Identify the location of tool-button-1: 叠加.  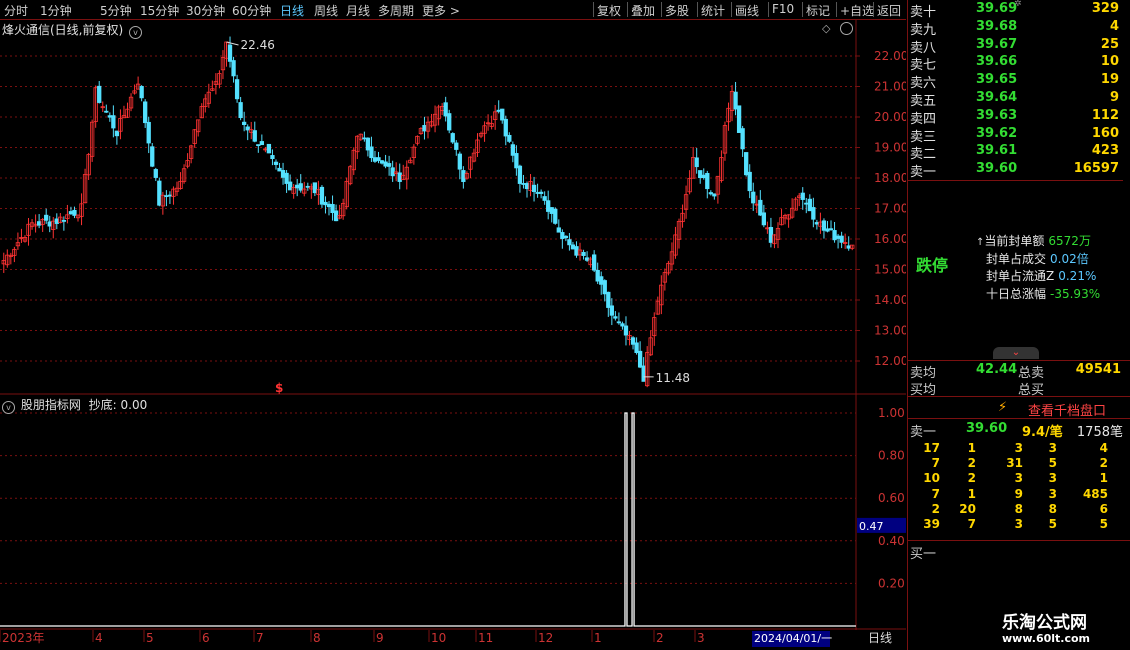
(643, 10).